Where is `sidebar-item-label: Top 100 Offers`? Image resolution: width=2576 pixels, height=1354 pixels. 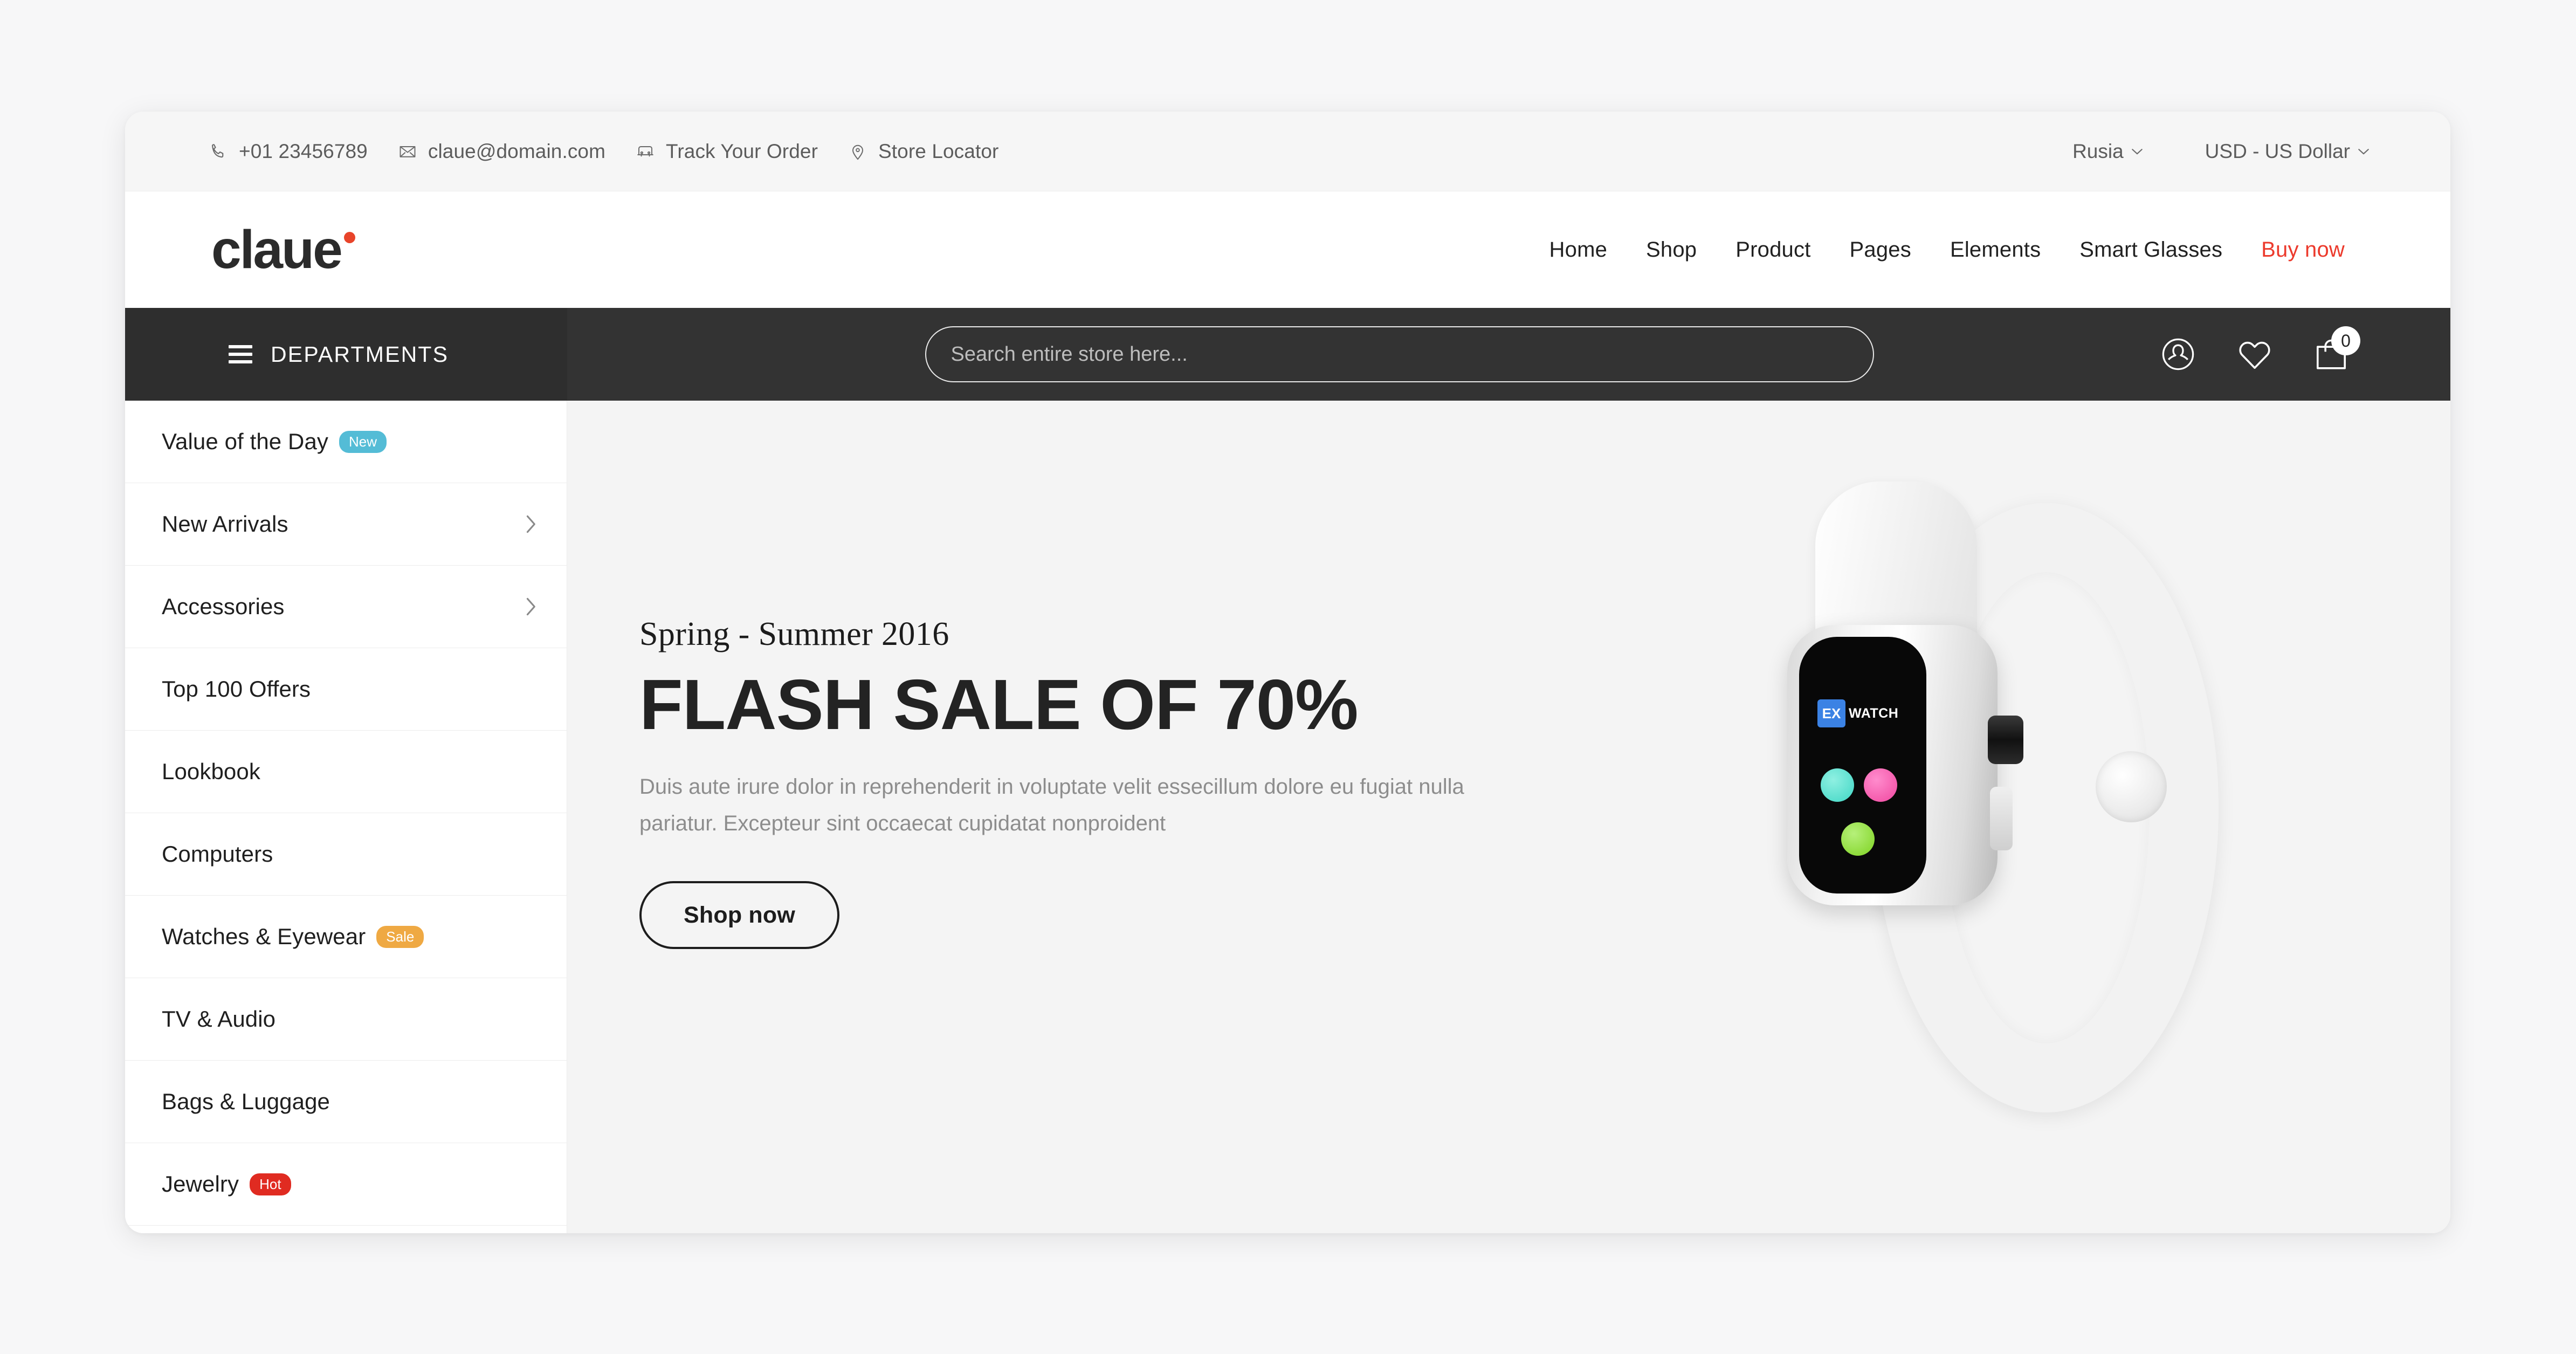 sidebar-item-label: Top 100 Offers is located at coordinates (236, 689).